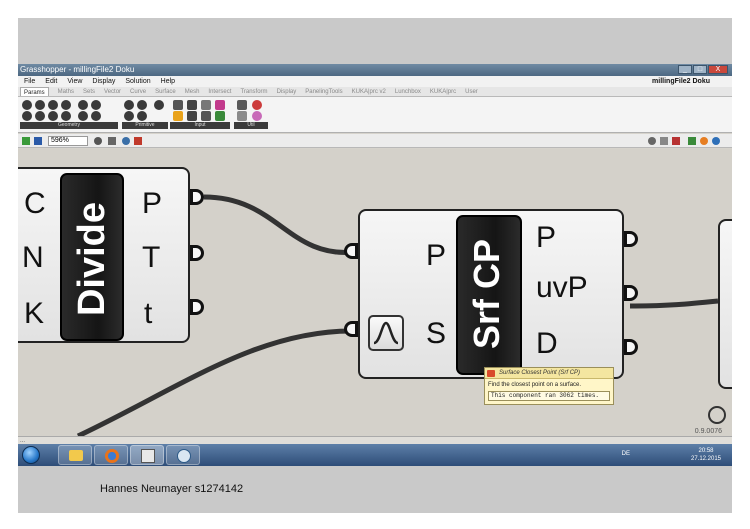 The height and width of the screenshot is (529, 750). What do you see at coordinates (68, 141) in the screenshot?
I see `zoom-field: 596%` at bounding box center [68, 141].